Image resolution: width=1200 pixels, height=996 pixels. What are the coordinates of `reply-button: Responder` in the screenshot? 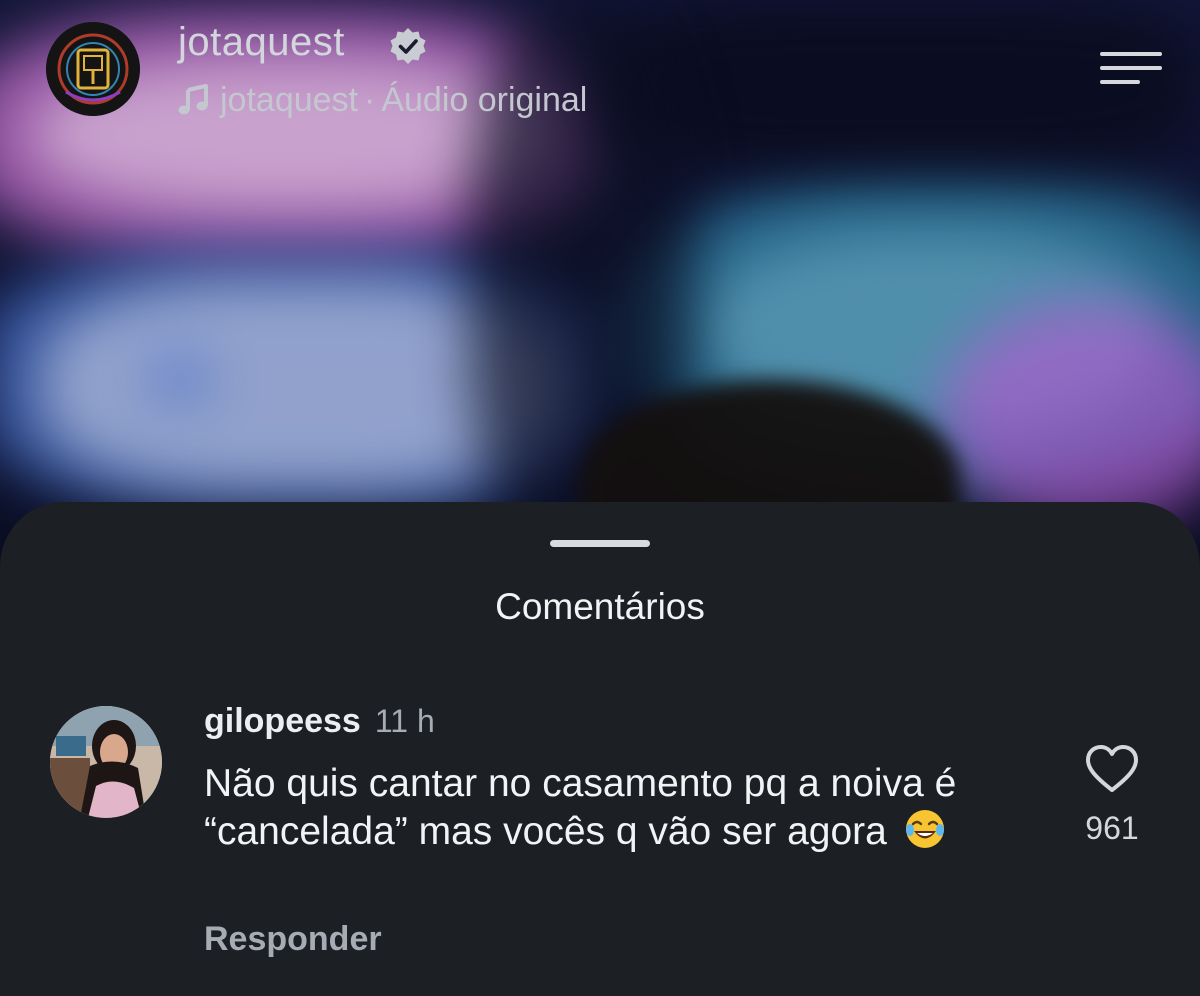 It's located at (293, 939).